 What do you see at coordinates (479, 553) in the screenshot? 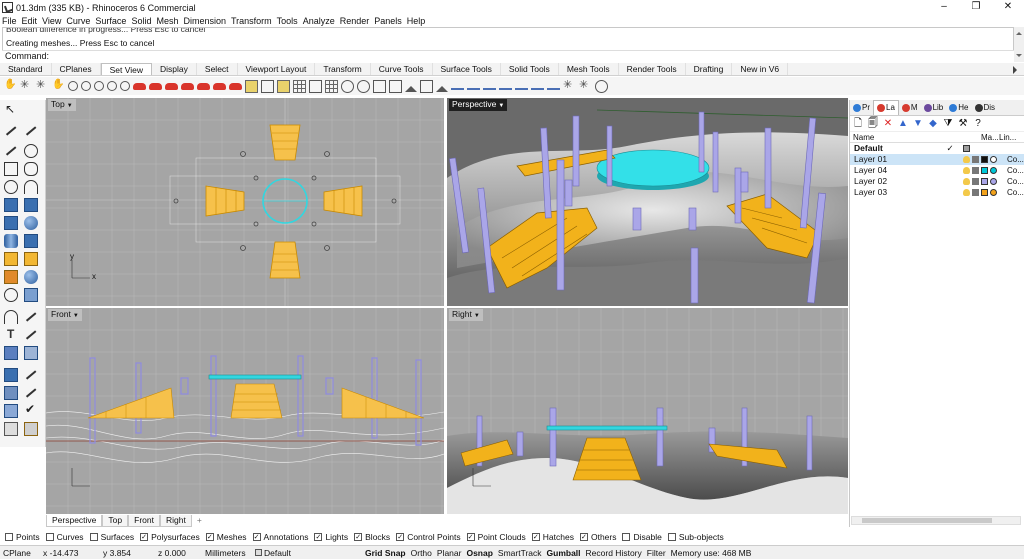
I see `osnap-toggle: Osnap` at bounding box center [479, 553].